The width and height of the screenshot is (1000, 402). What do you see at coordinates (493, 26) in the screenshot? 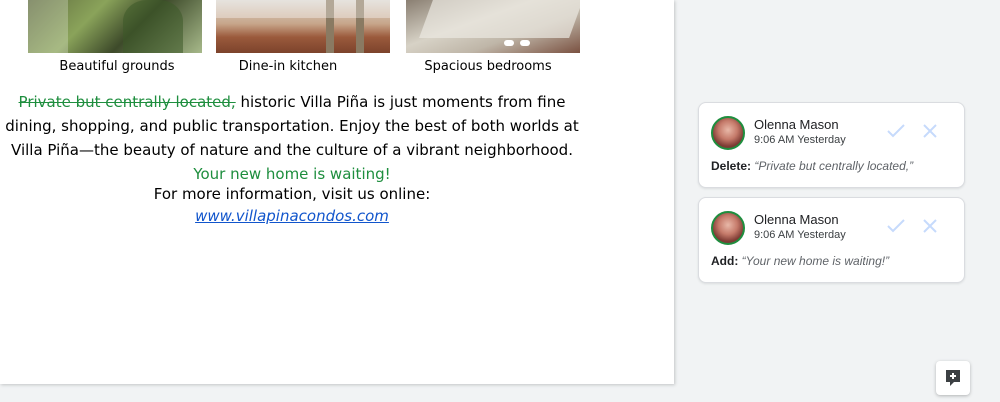
I see `image-spacious-bedrooms` at bounding box center [493, 26].